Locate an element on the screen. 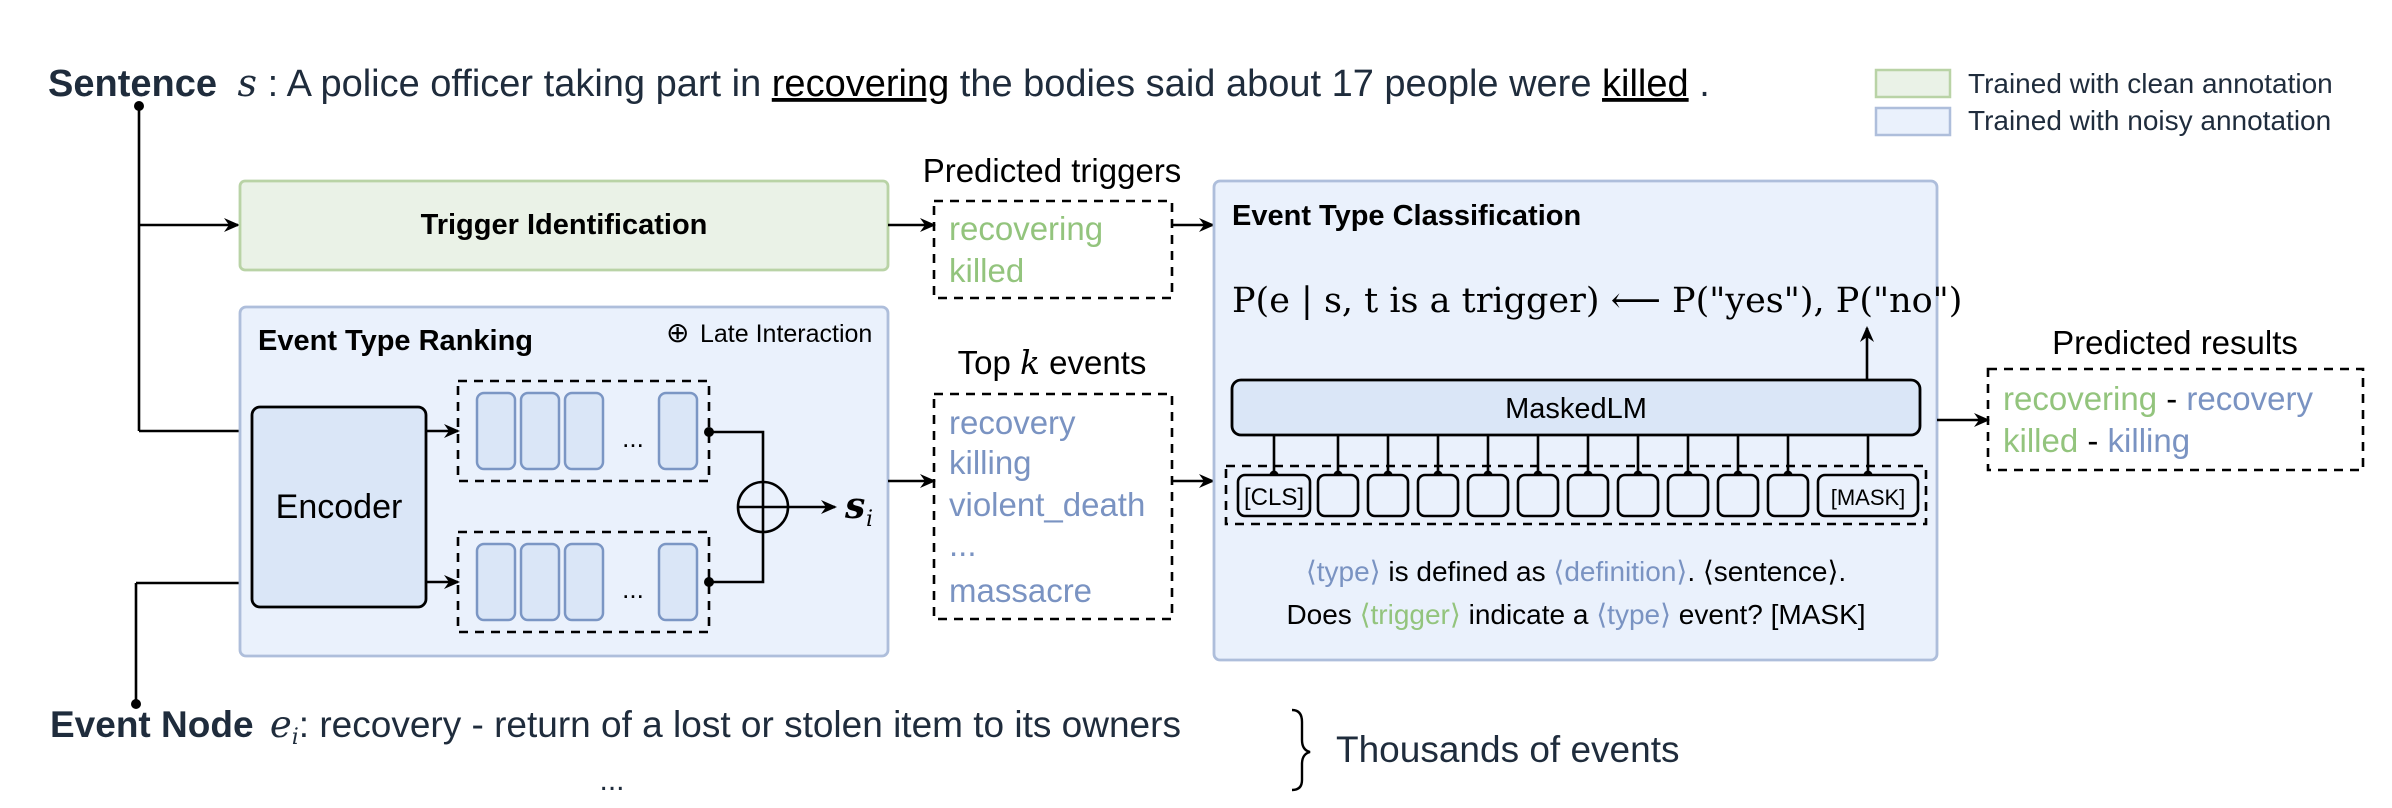  sentence-middle: the bodies said about 17 people were is located at coordinates (1281, 84).